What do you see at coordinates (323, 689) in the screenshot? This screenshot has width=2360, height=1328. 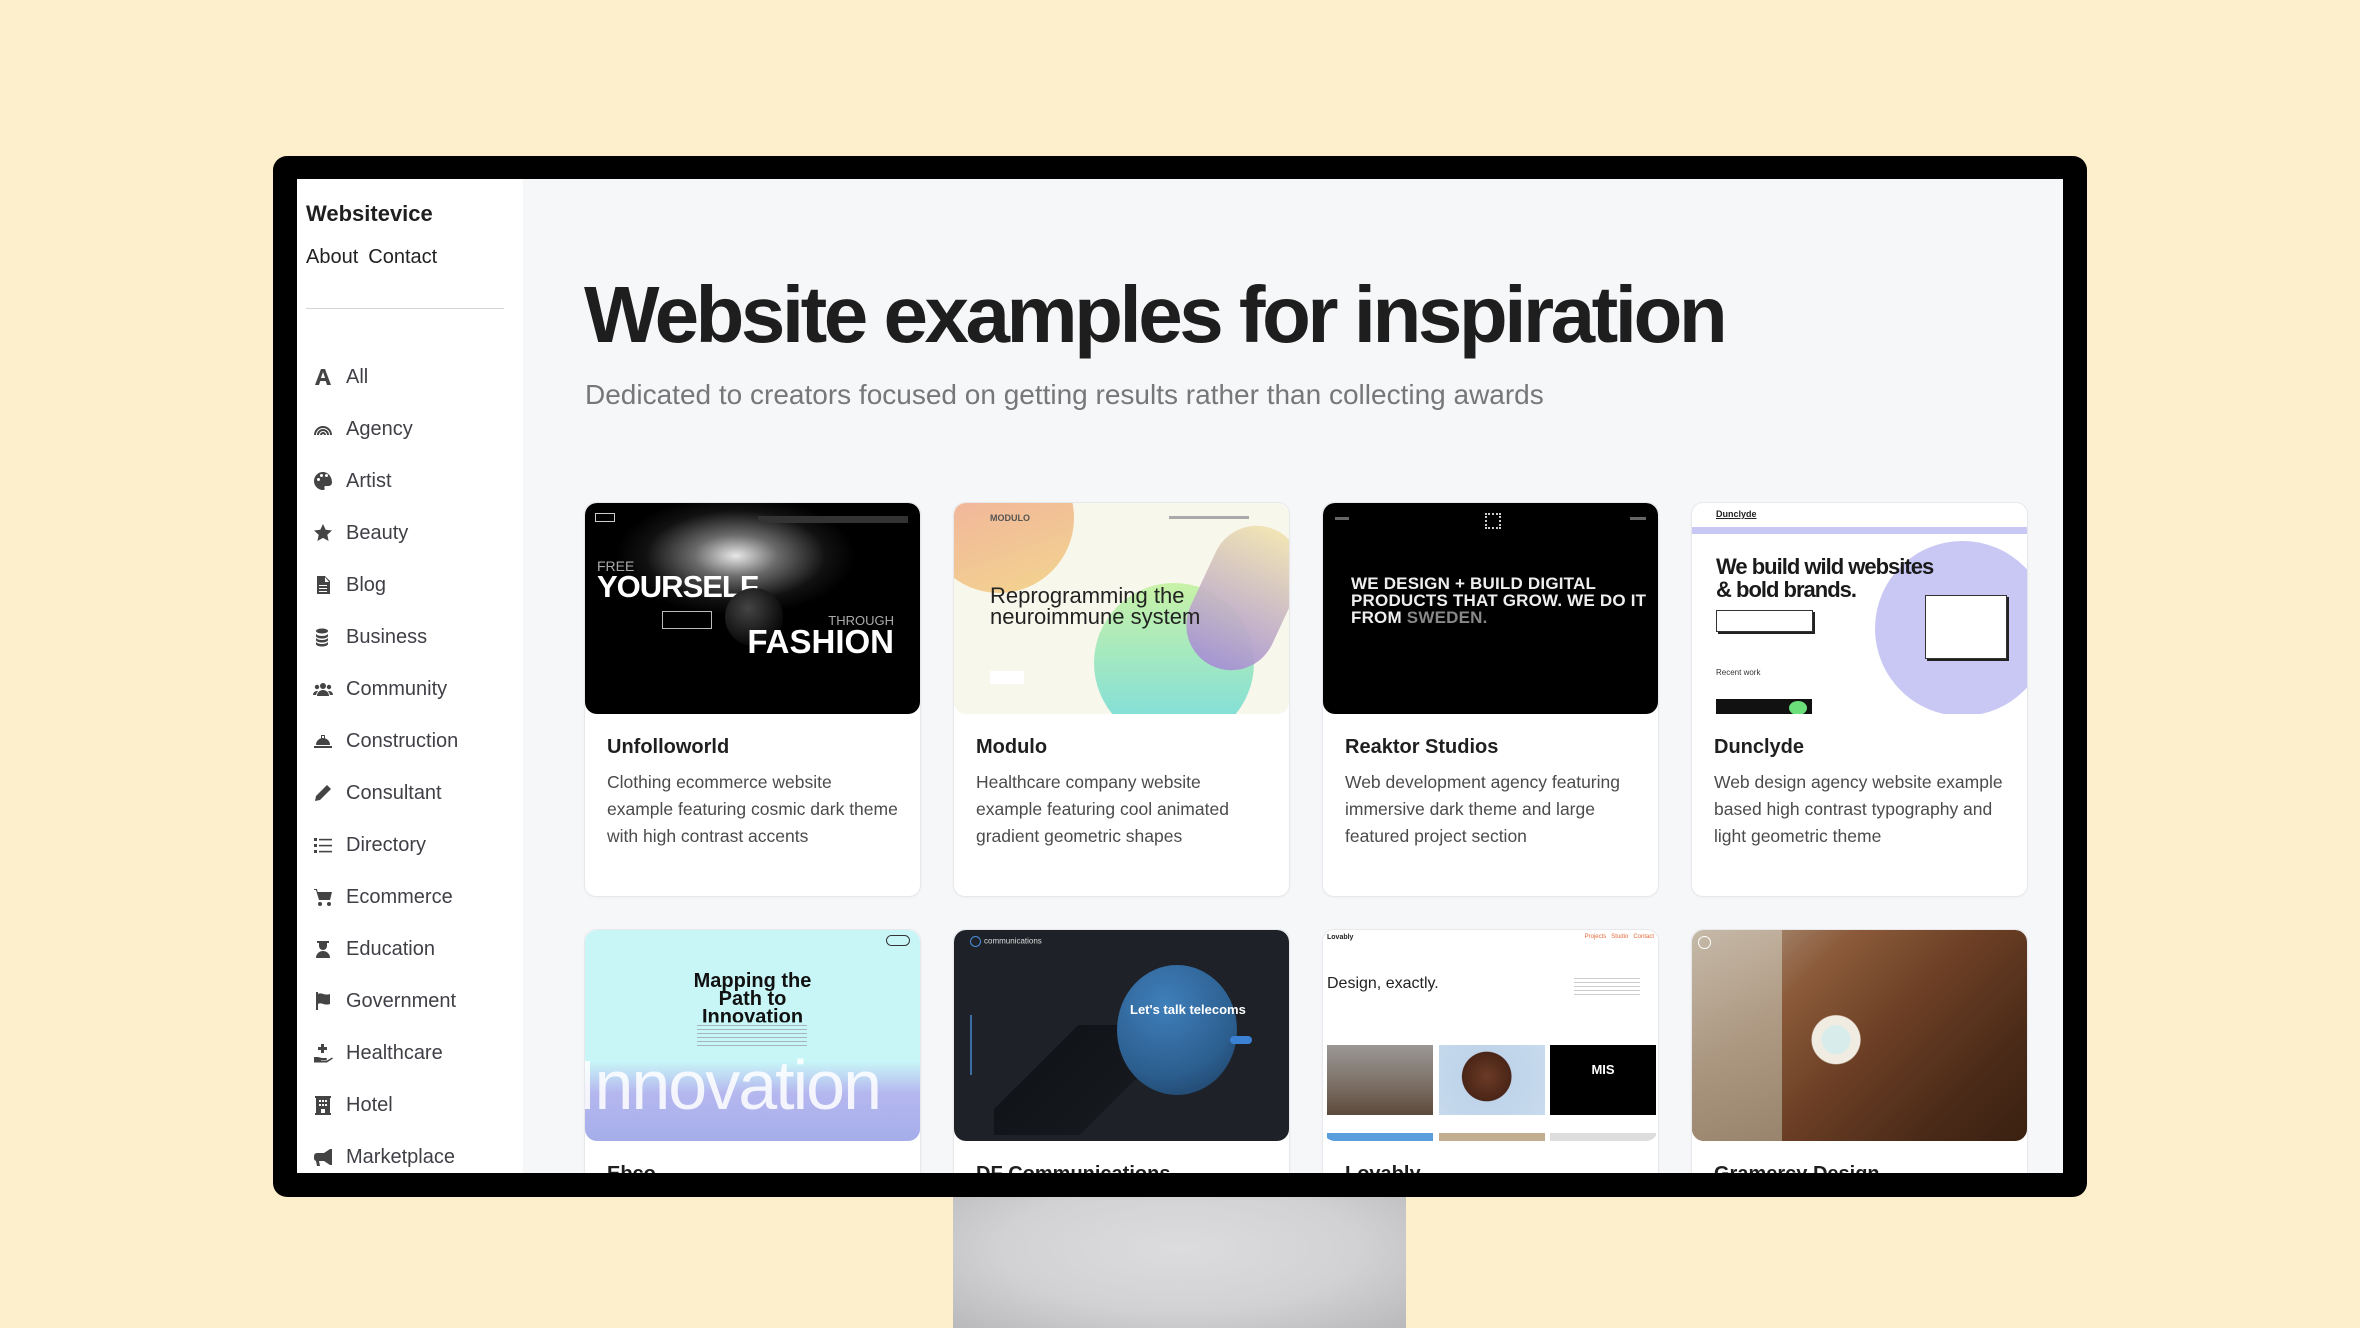 I see `users-icon` at bounding box center [323, 689].